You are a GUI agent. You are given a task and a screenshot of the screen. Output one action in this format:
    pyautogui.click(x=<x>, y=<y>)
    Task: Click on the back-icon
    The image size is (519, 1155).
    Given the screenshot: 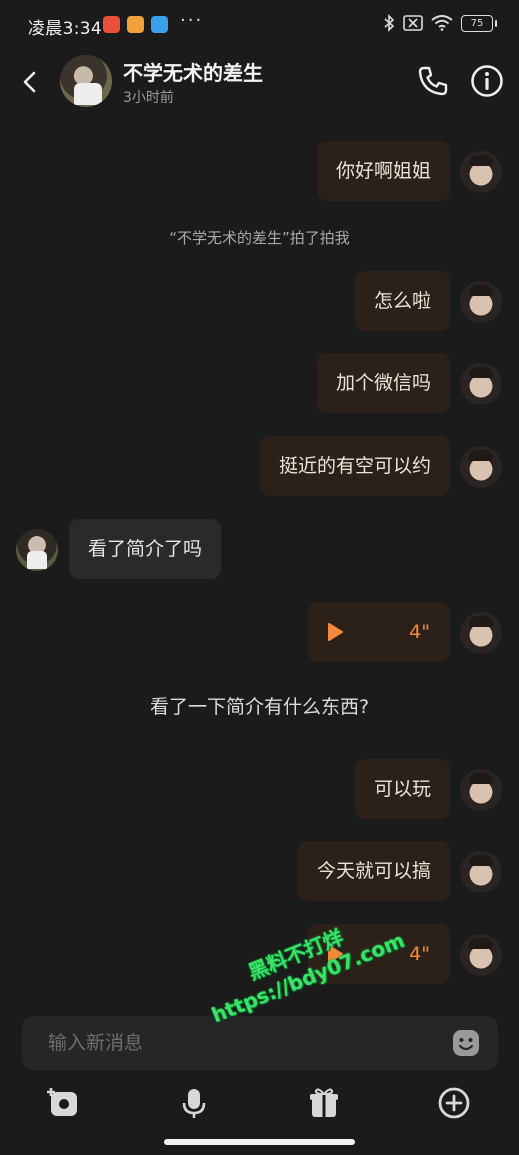 What is the action you would take?
    pyautogui.click(x=30, y=82)
    